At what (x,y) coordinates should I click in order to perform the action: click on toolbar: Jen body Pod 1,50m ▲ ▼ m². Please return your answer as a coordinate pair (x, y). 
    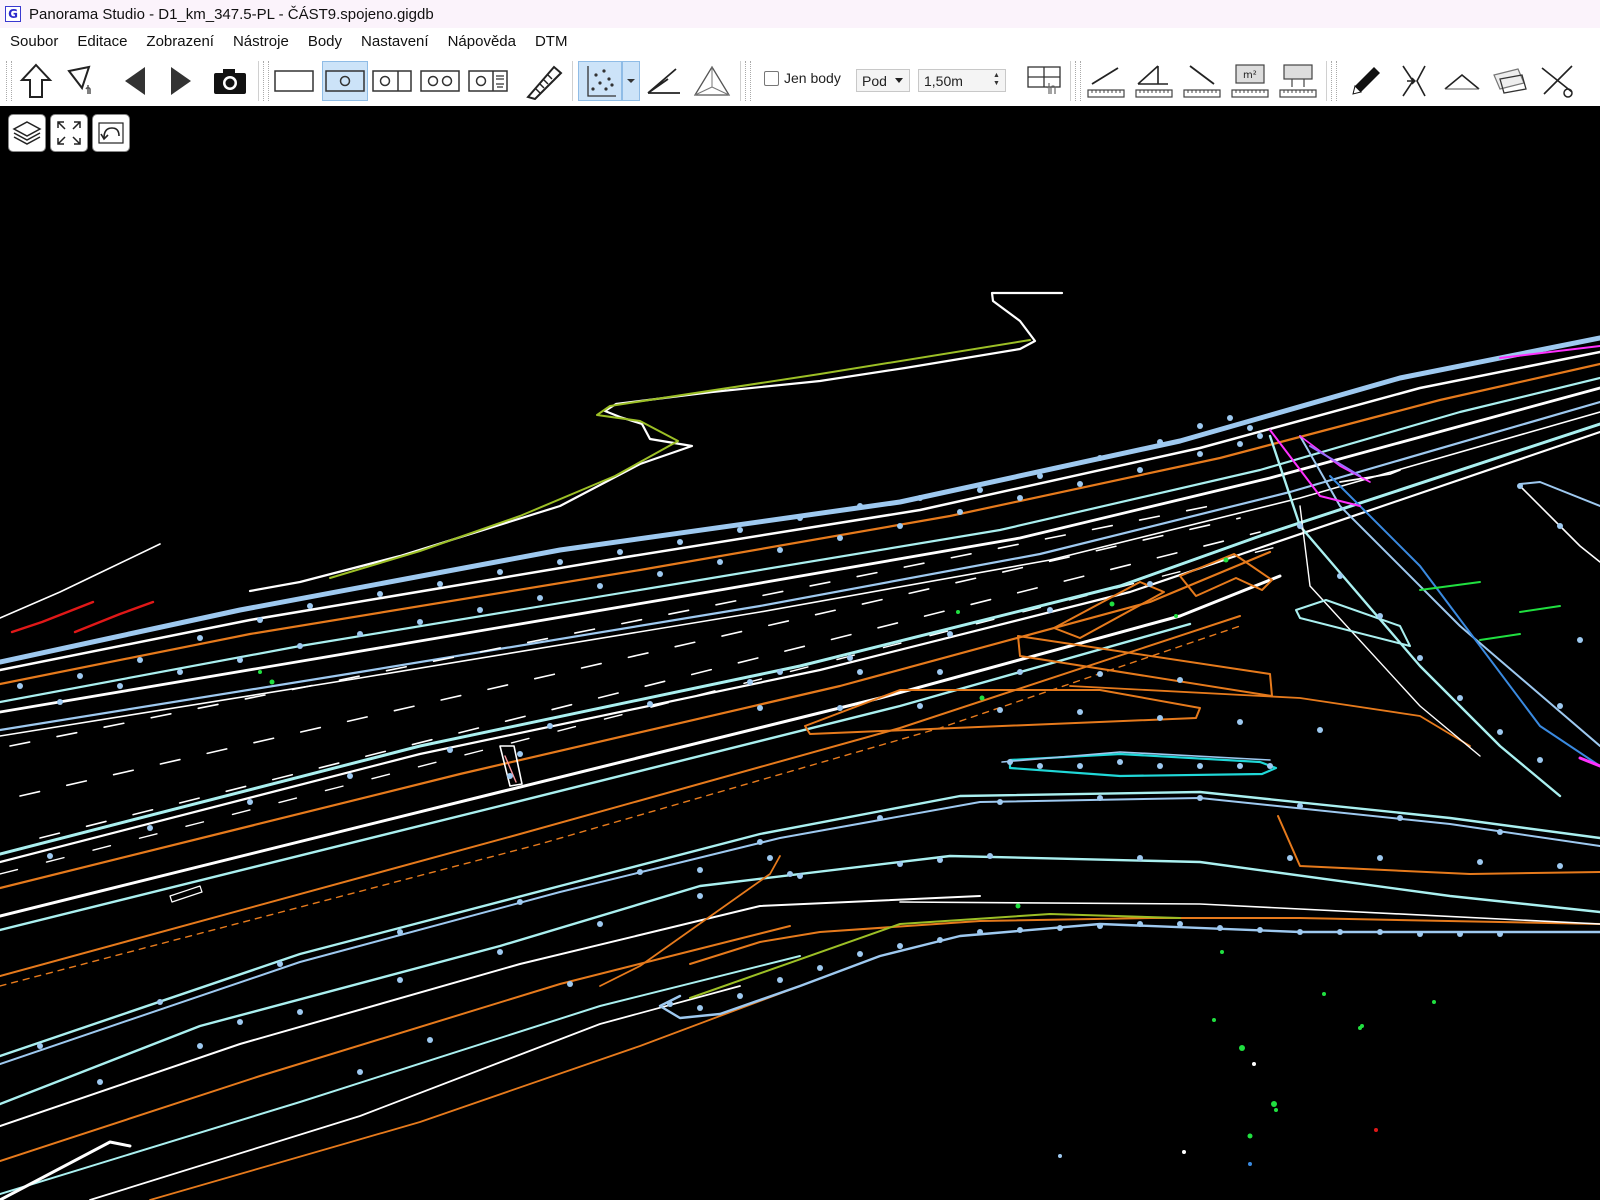
    Looking at the image, I should click on (800, 81).